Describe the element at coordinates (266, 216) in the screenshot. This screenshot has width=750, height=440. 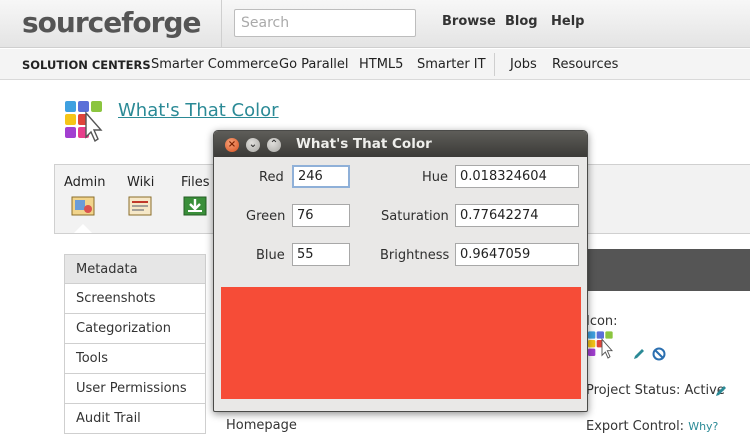
I see `green-label: Green` at that location.